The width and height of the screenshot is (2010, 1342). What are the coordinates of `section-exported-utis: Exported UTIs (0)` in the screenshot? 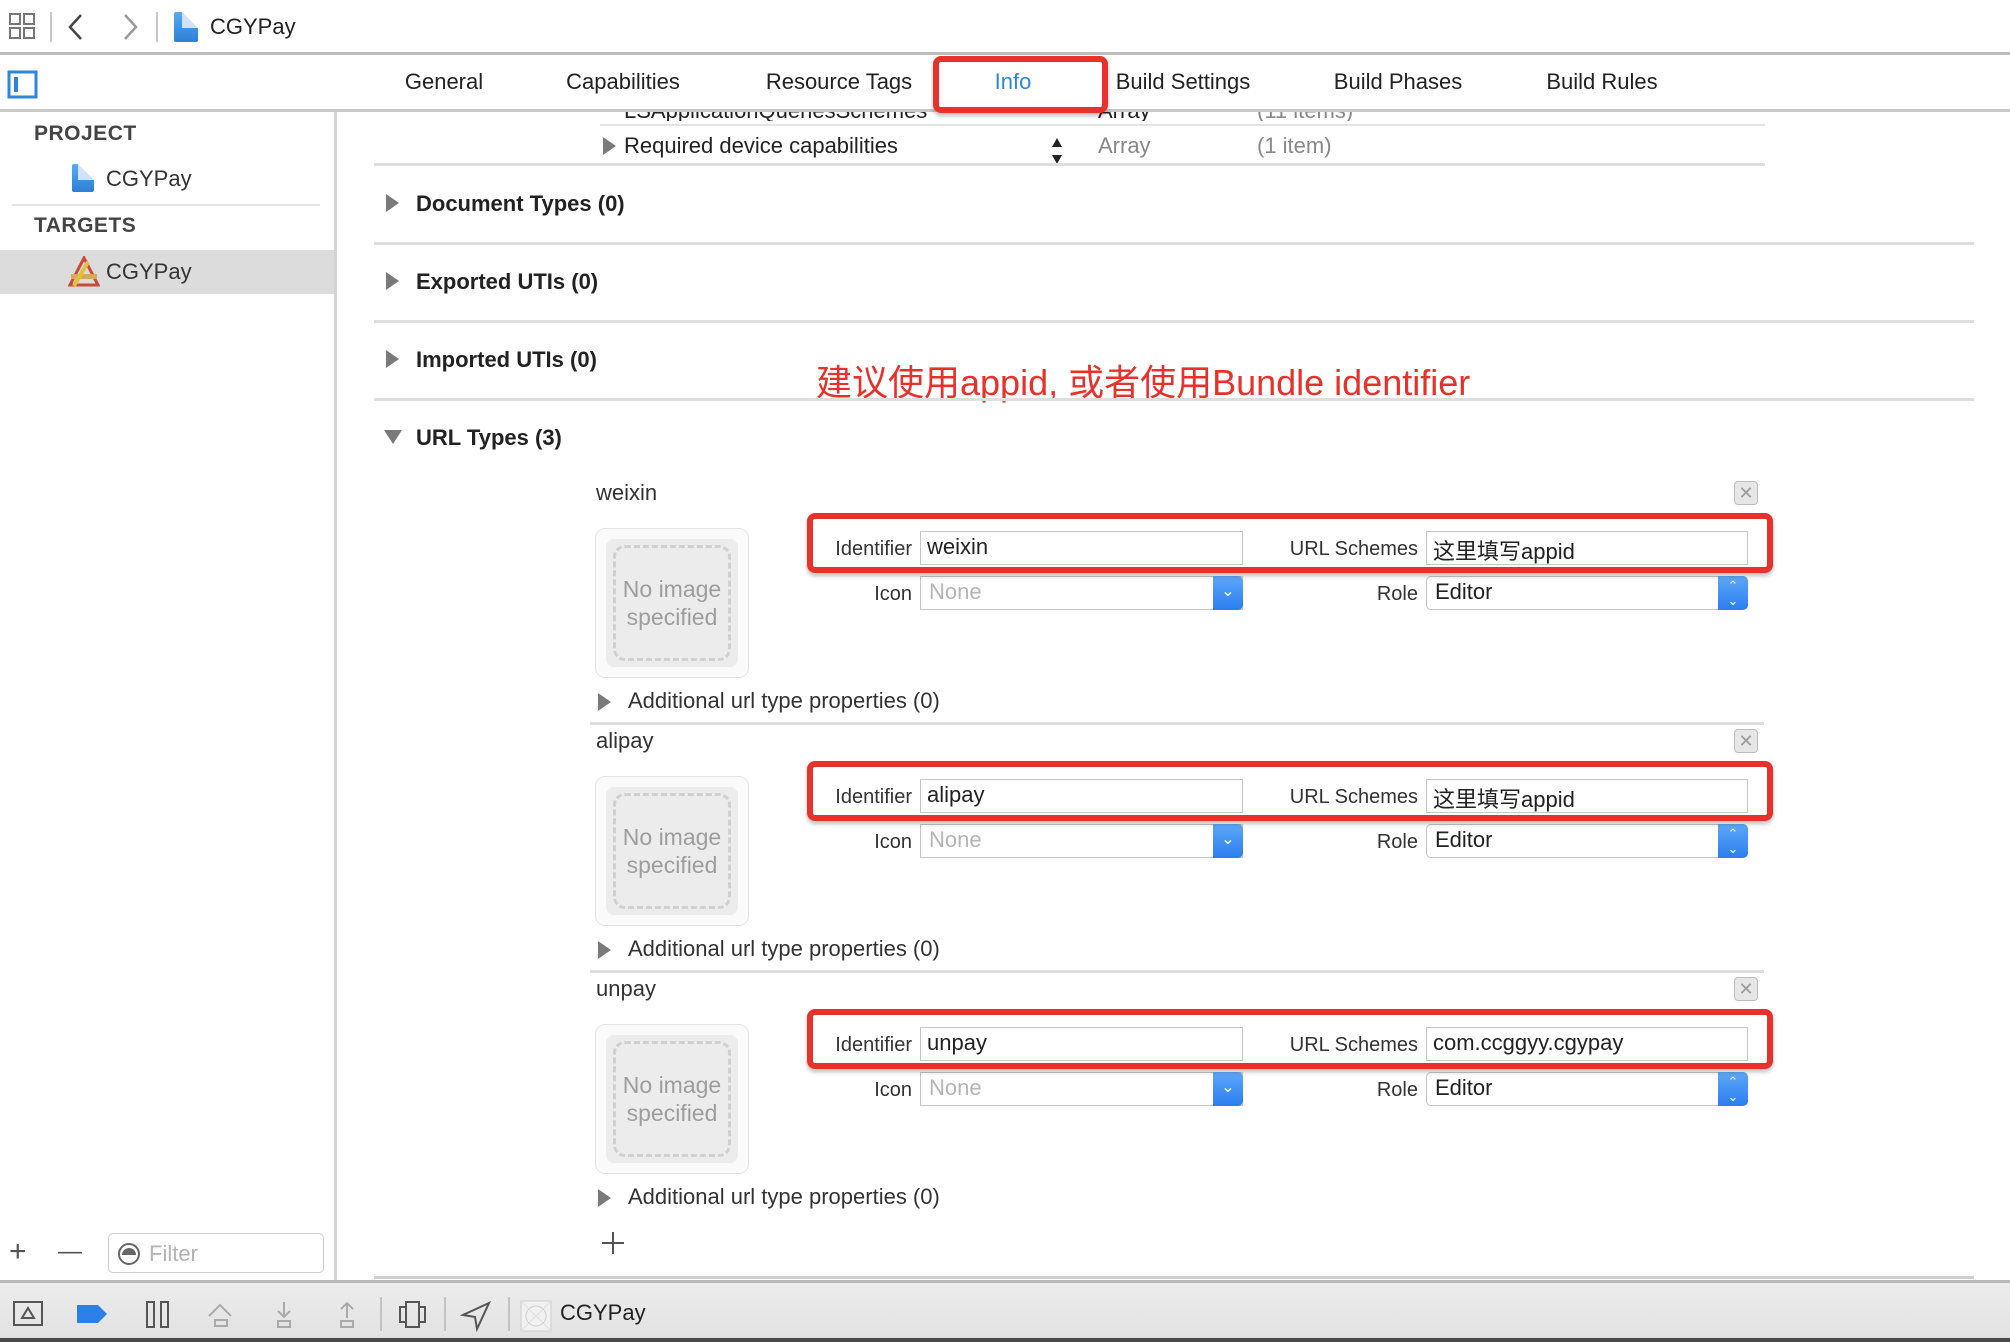 It's located at (507, 282).